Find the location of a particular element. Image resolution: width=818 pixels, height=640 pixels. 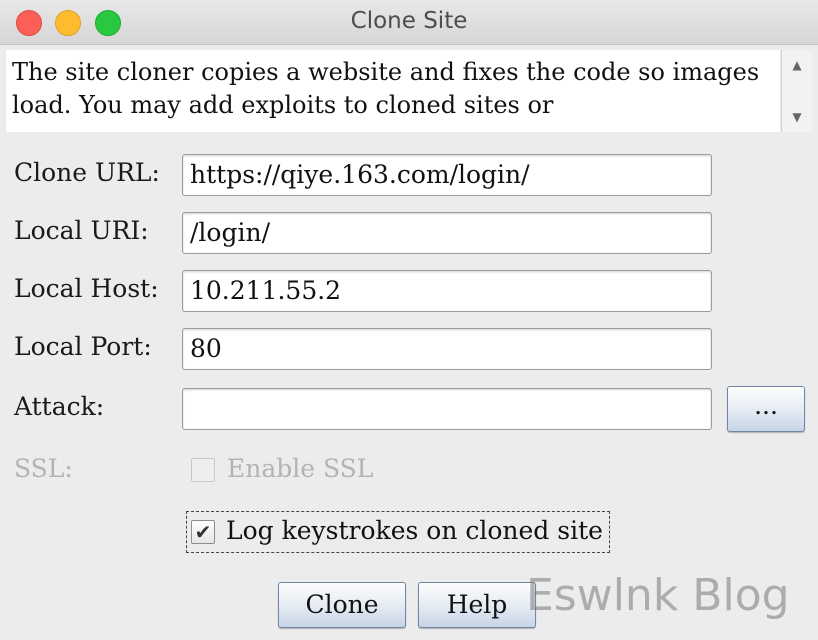

watermark-text: Eswlnk Blog is located at coordinates (658, 595).